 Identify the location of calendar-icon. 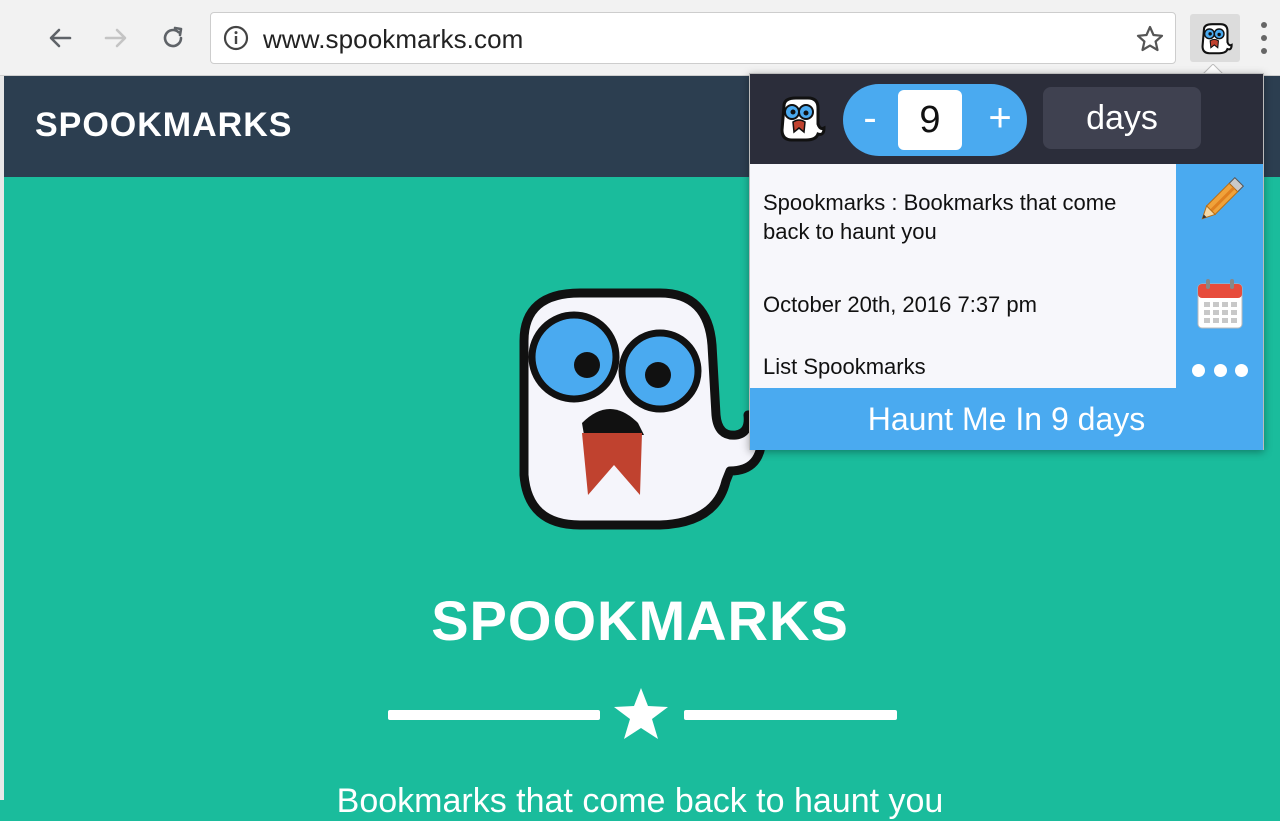
(1220, 304).